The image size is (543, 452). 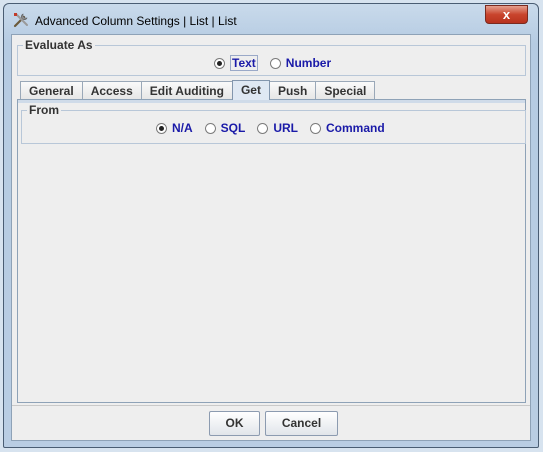 I want to click on option-label: Number, so click(x=308, y=63).